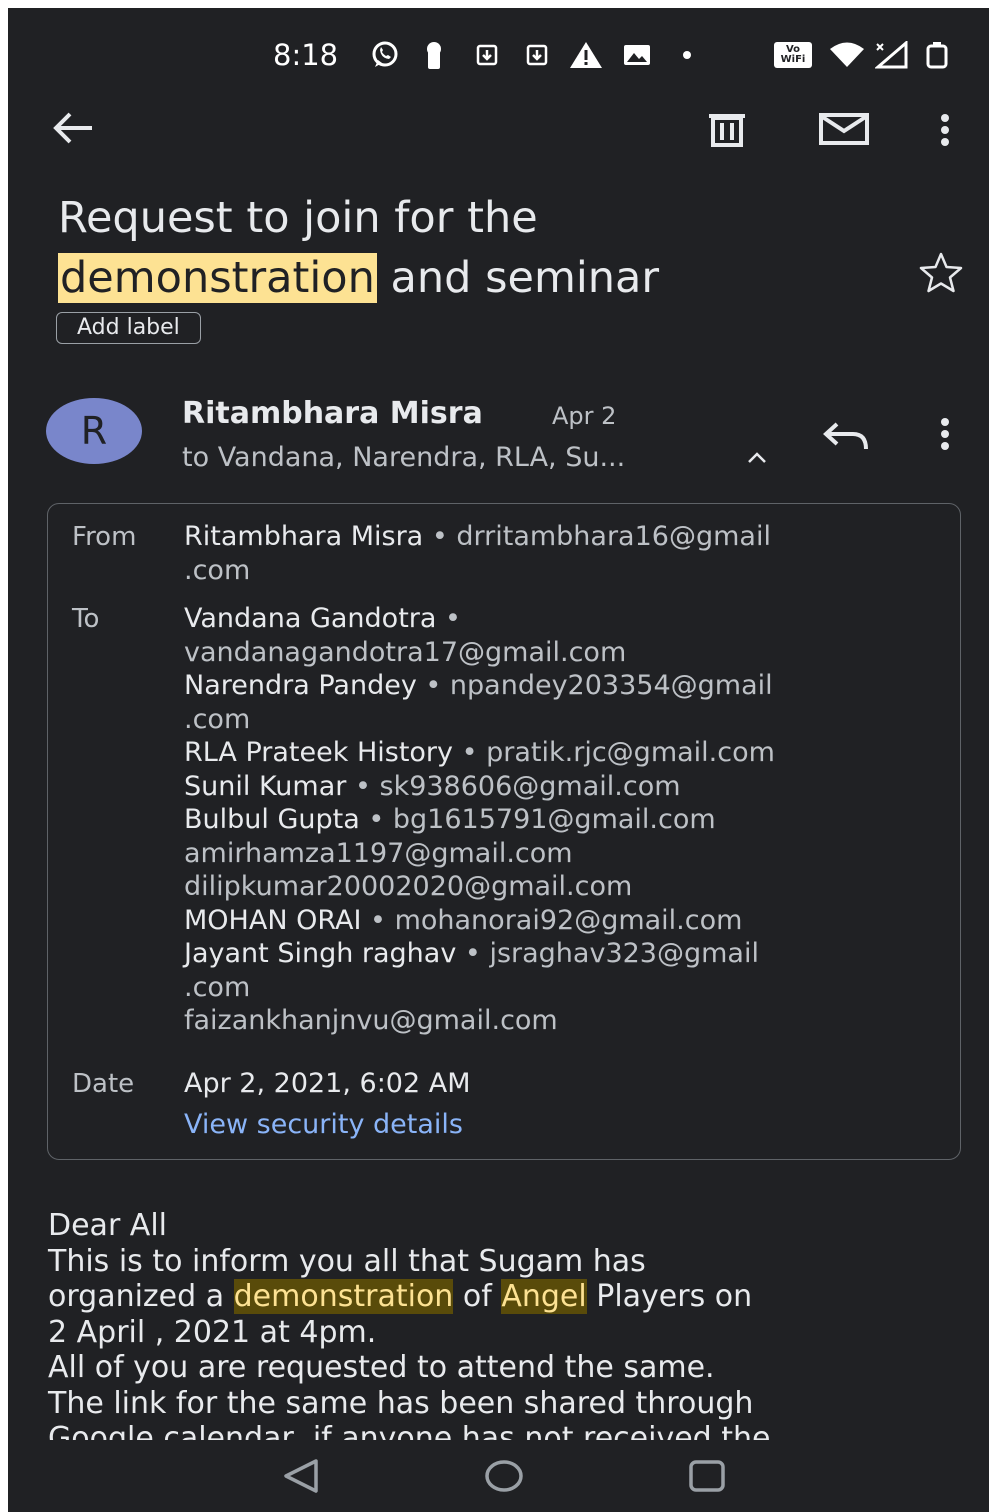  What do you see at coordinates (478, 685) in the screenshot?
I see `recipient-row: Narendra Pandey • npandey203354@gmail` at bounding box center [478, 685].